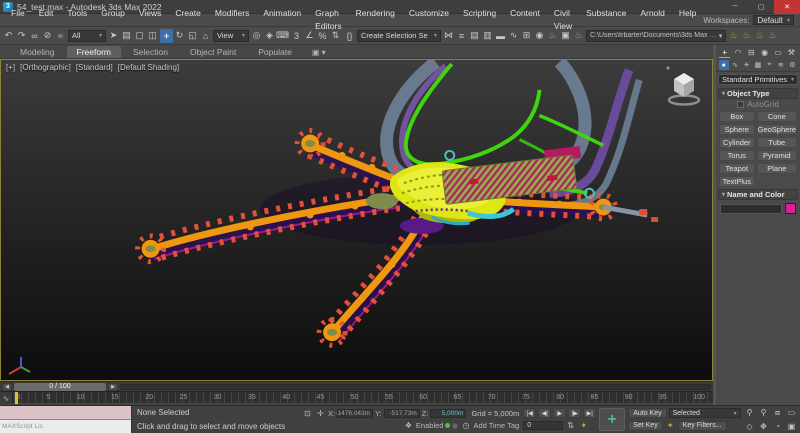  What do you see at coordinates (213, 52) in the screenshot?
I see `tab-object-paint: Object Paint` at bounding box center [213, 52].